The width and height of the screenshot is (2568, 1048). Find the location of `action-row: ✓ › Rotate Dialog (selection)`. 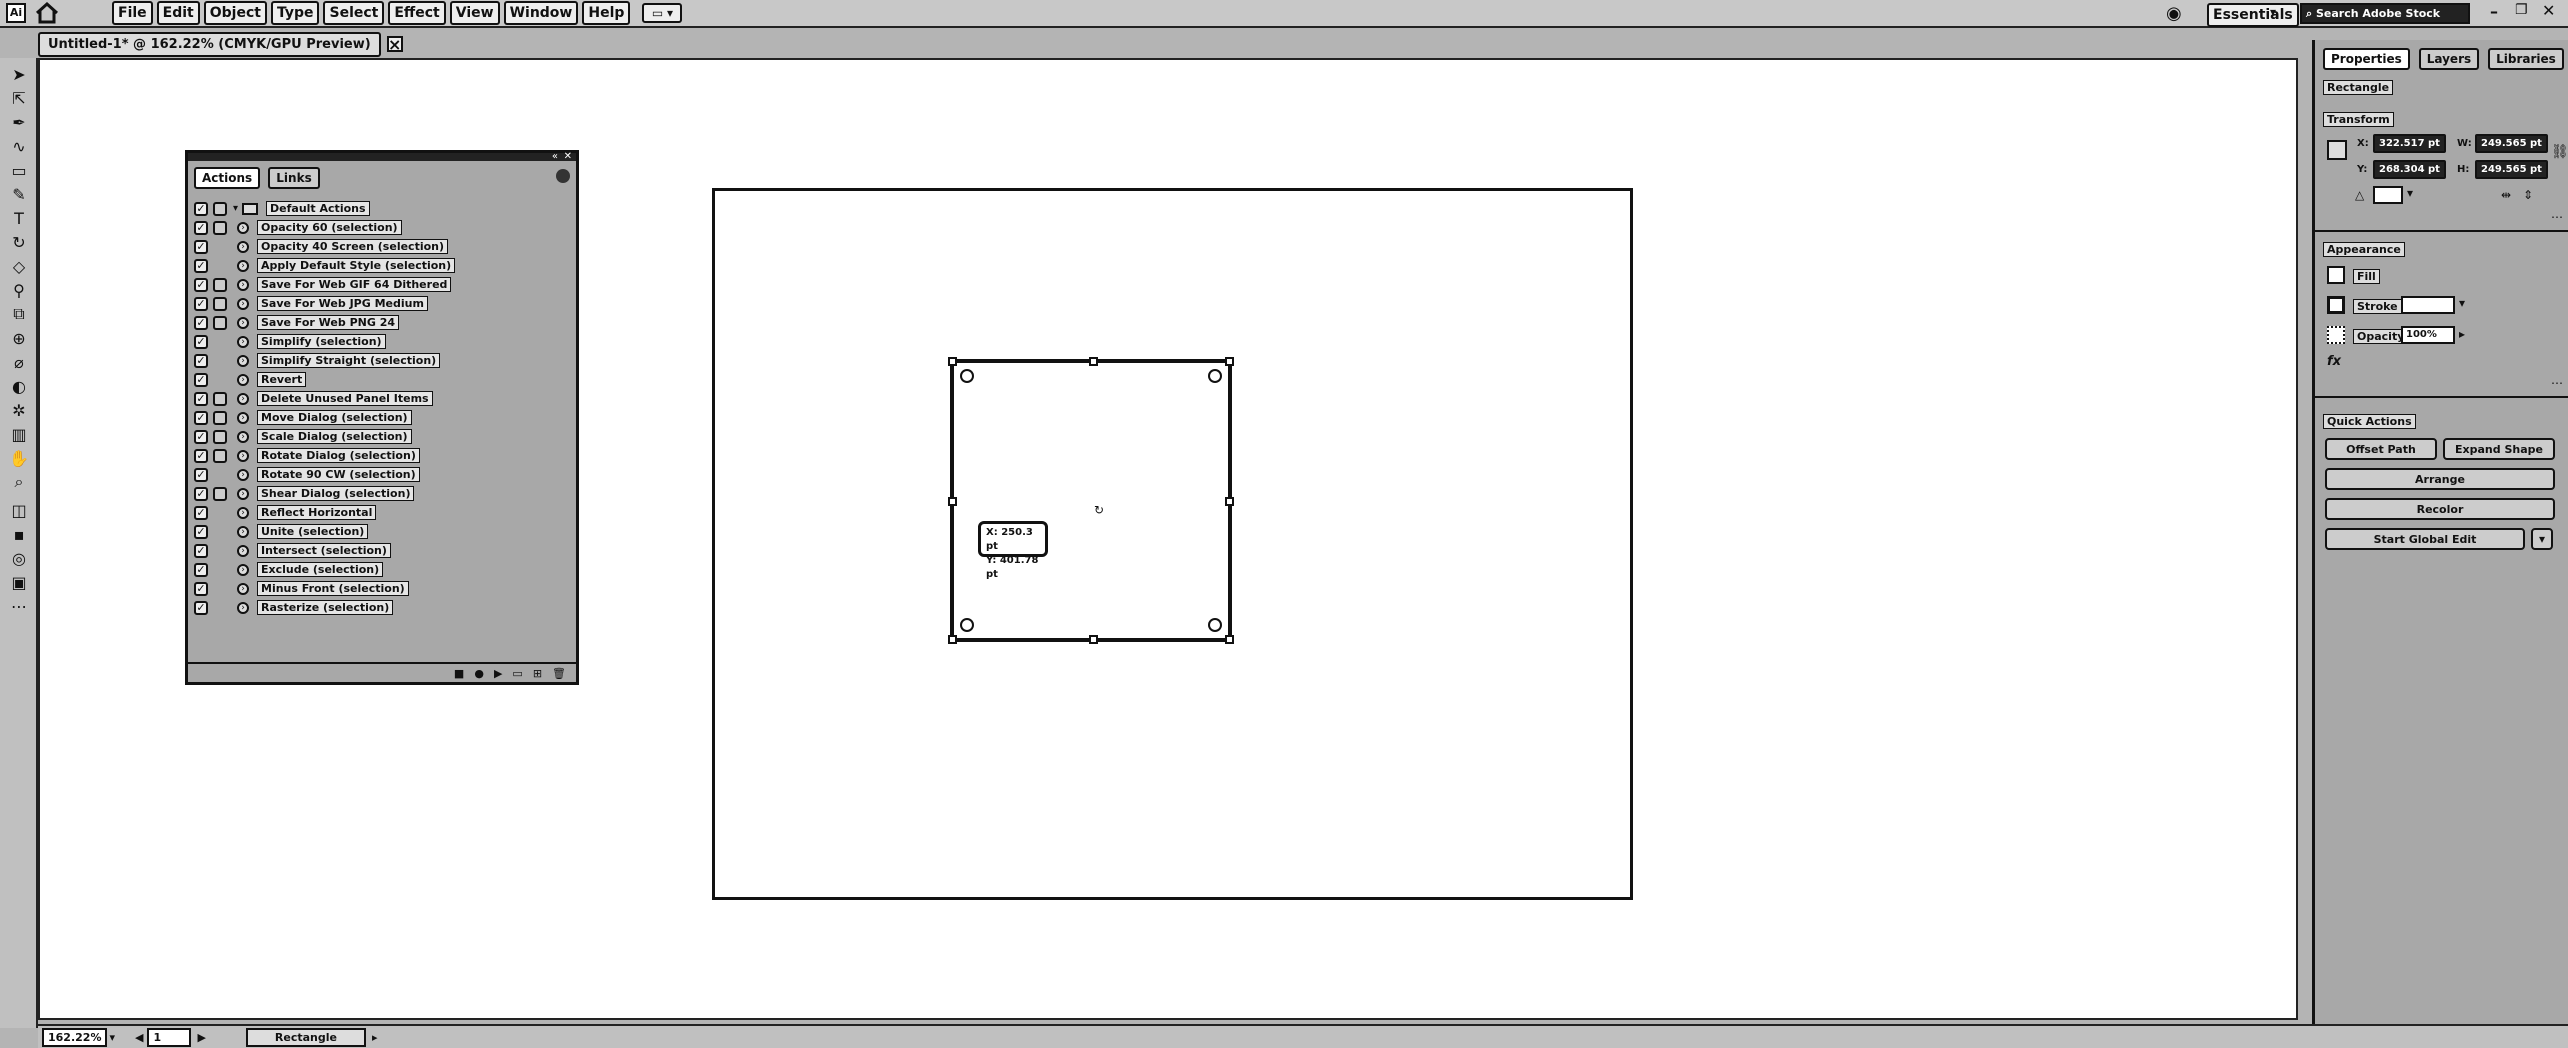

action-row: ✓ › Rotate Dialog (selection) is located at coordinates (384, 455).